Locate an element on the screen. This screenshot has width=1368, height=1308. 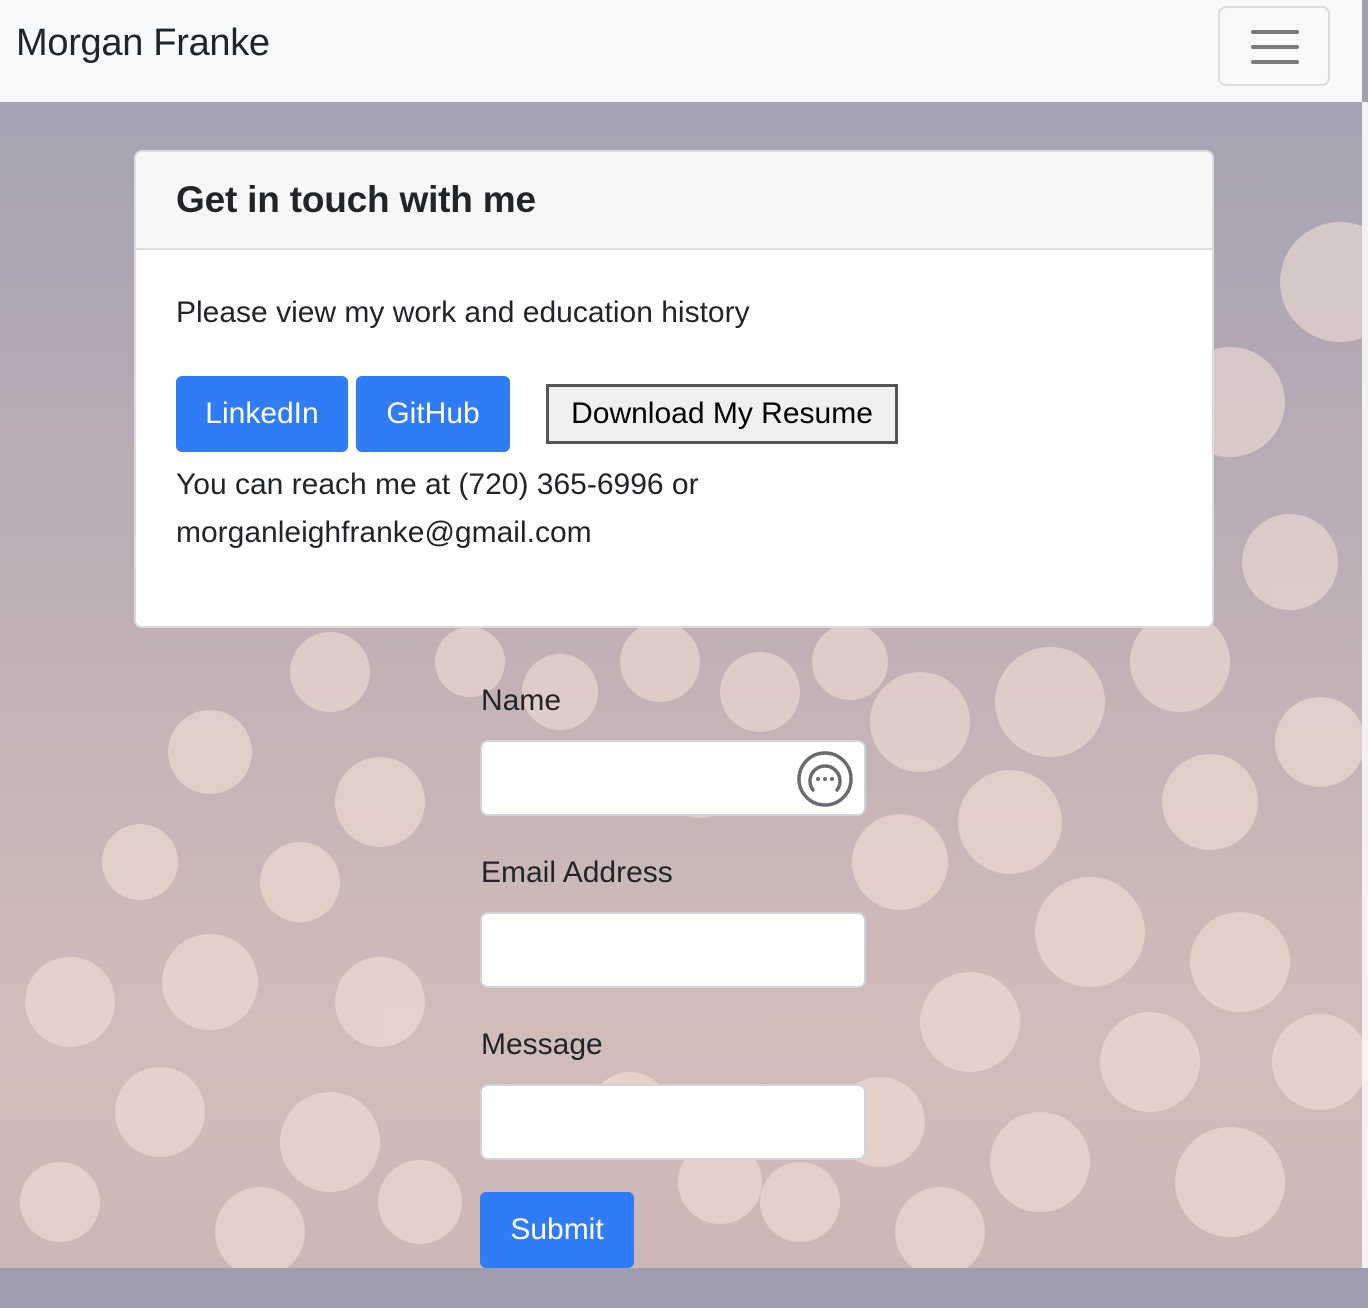
name-label: Name is located at coordinates (521, 700).